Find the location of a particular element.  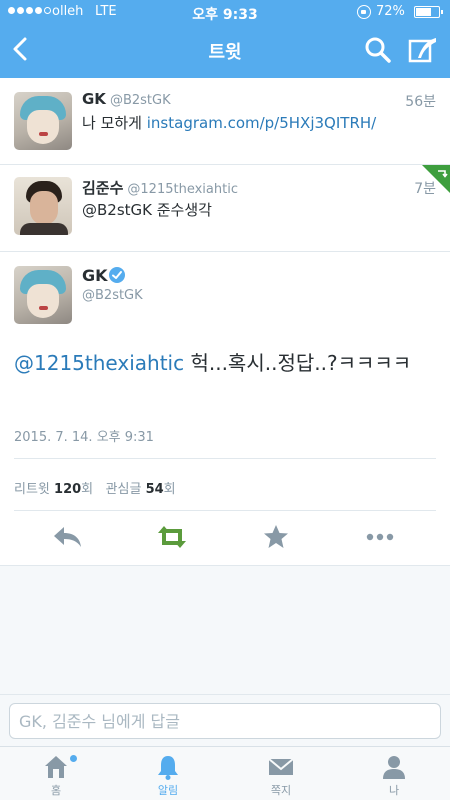

rotation-lock-icon is located at coordinates (364, 12).